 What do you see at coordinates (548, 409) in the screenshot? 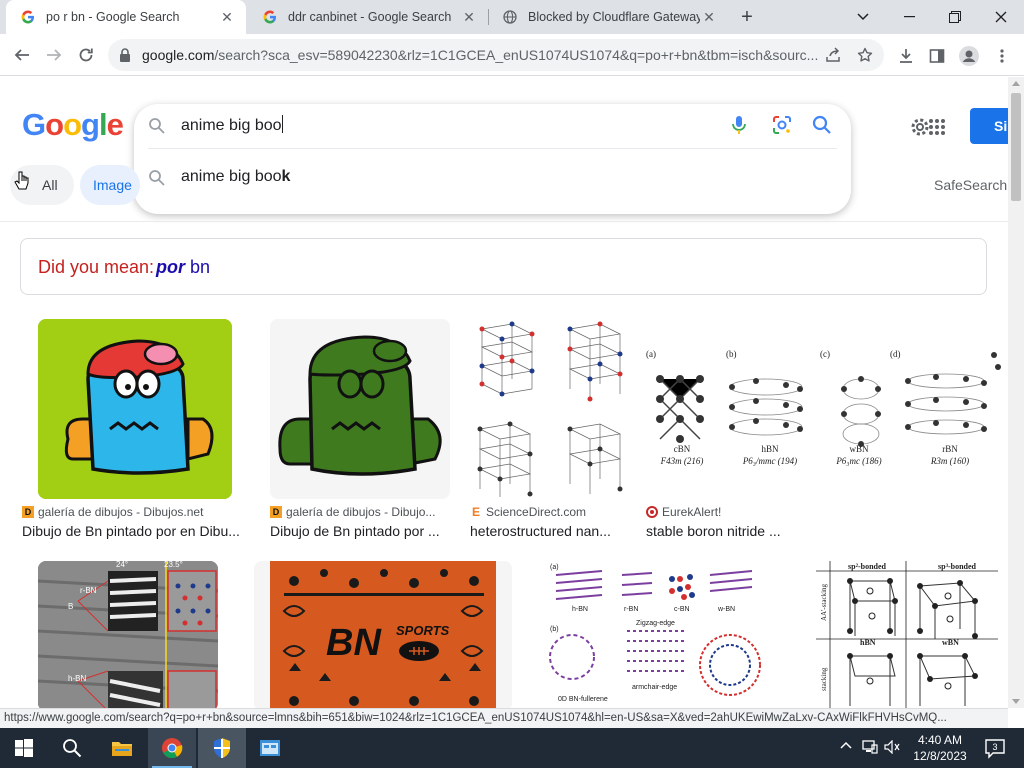
I see `result-thumbnail-crystal-structures` at bounding box center [548, 409].